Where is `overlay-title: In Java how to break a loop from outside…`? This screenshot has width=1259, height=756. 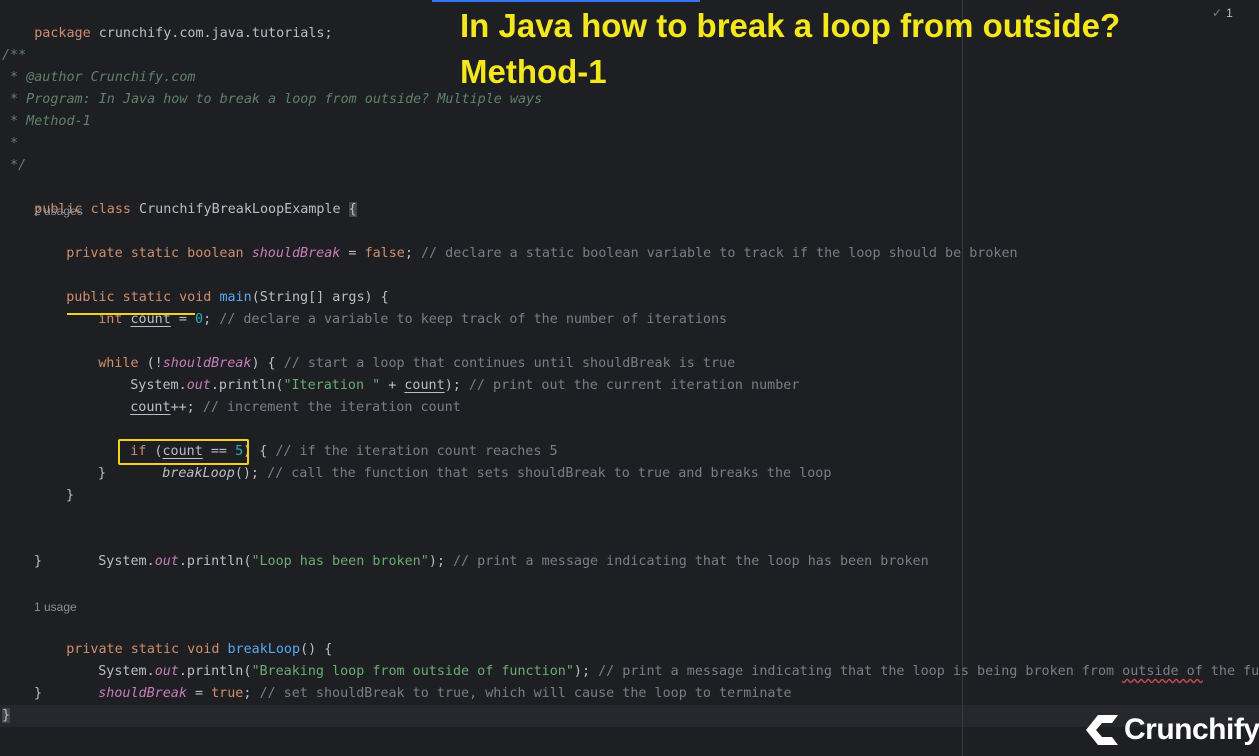
overlay-title: In Java how to break a loop from outside… is located at coordinates (790, 25).